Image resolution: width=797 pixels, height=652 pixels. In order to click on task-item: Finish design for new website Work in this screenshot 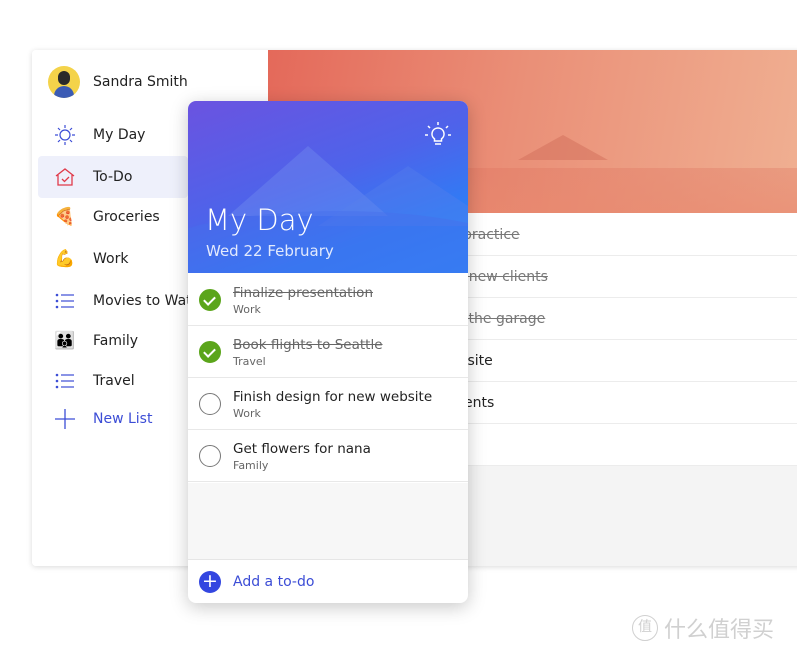, I will do `click(328, 404)`.